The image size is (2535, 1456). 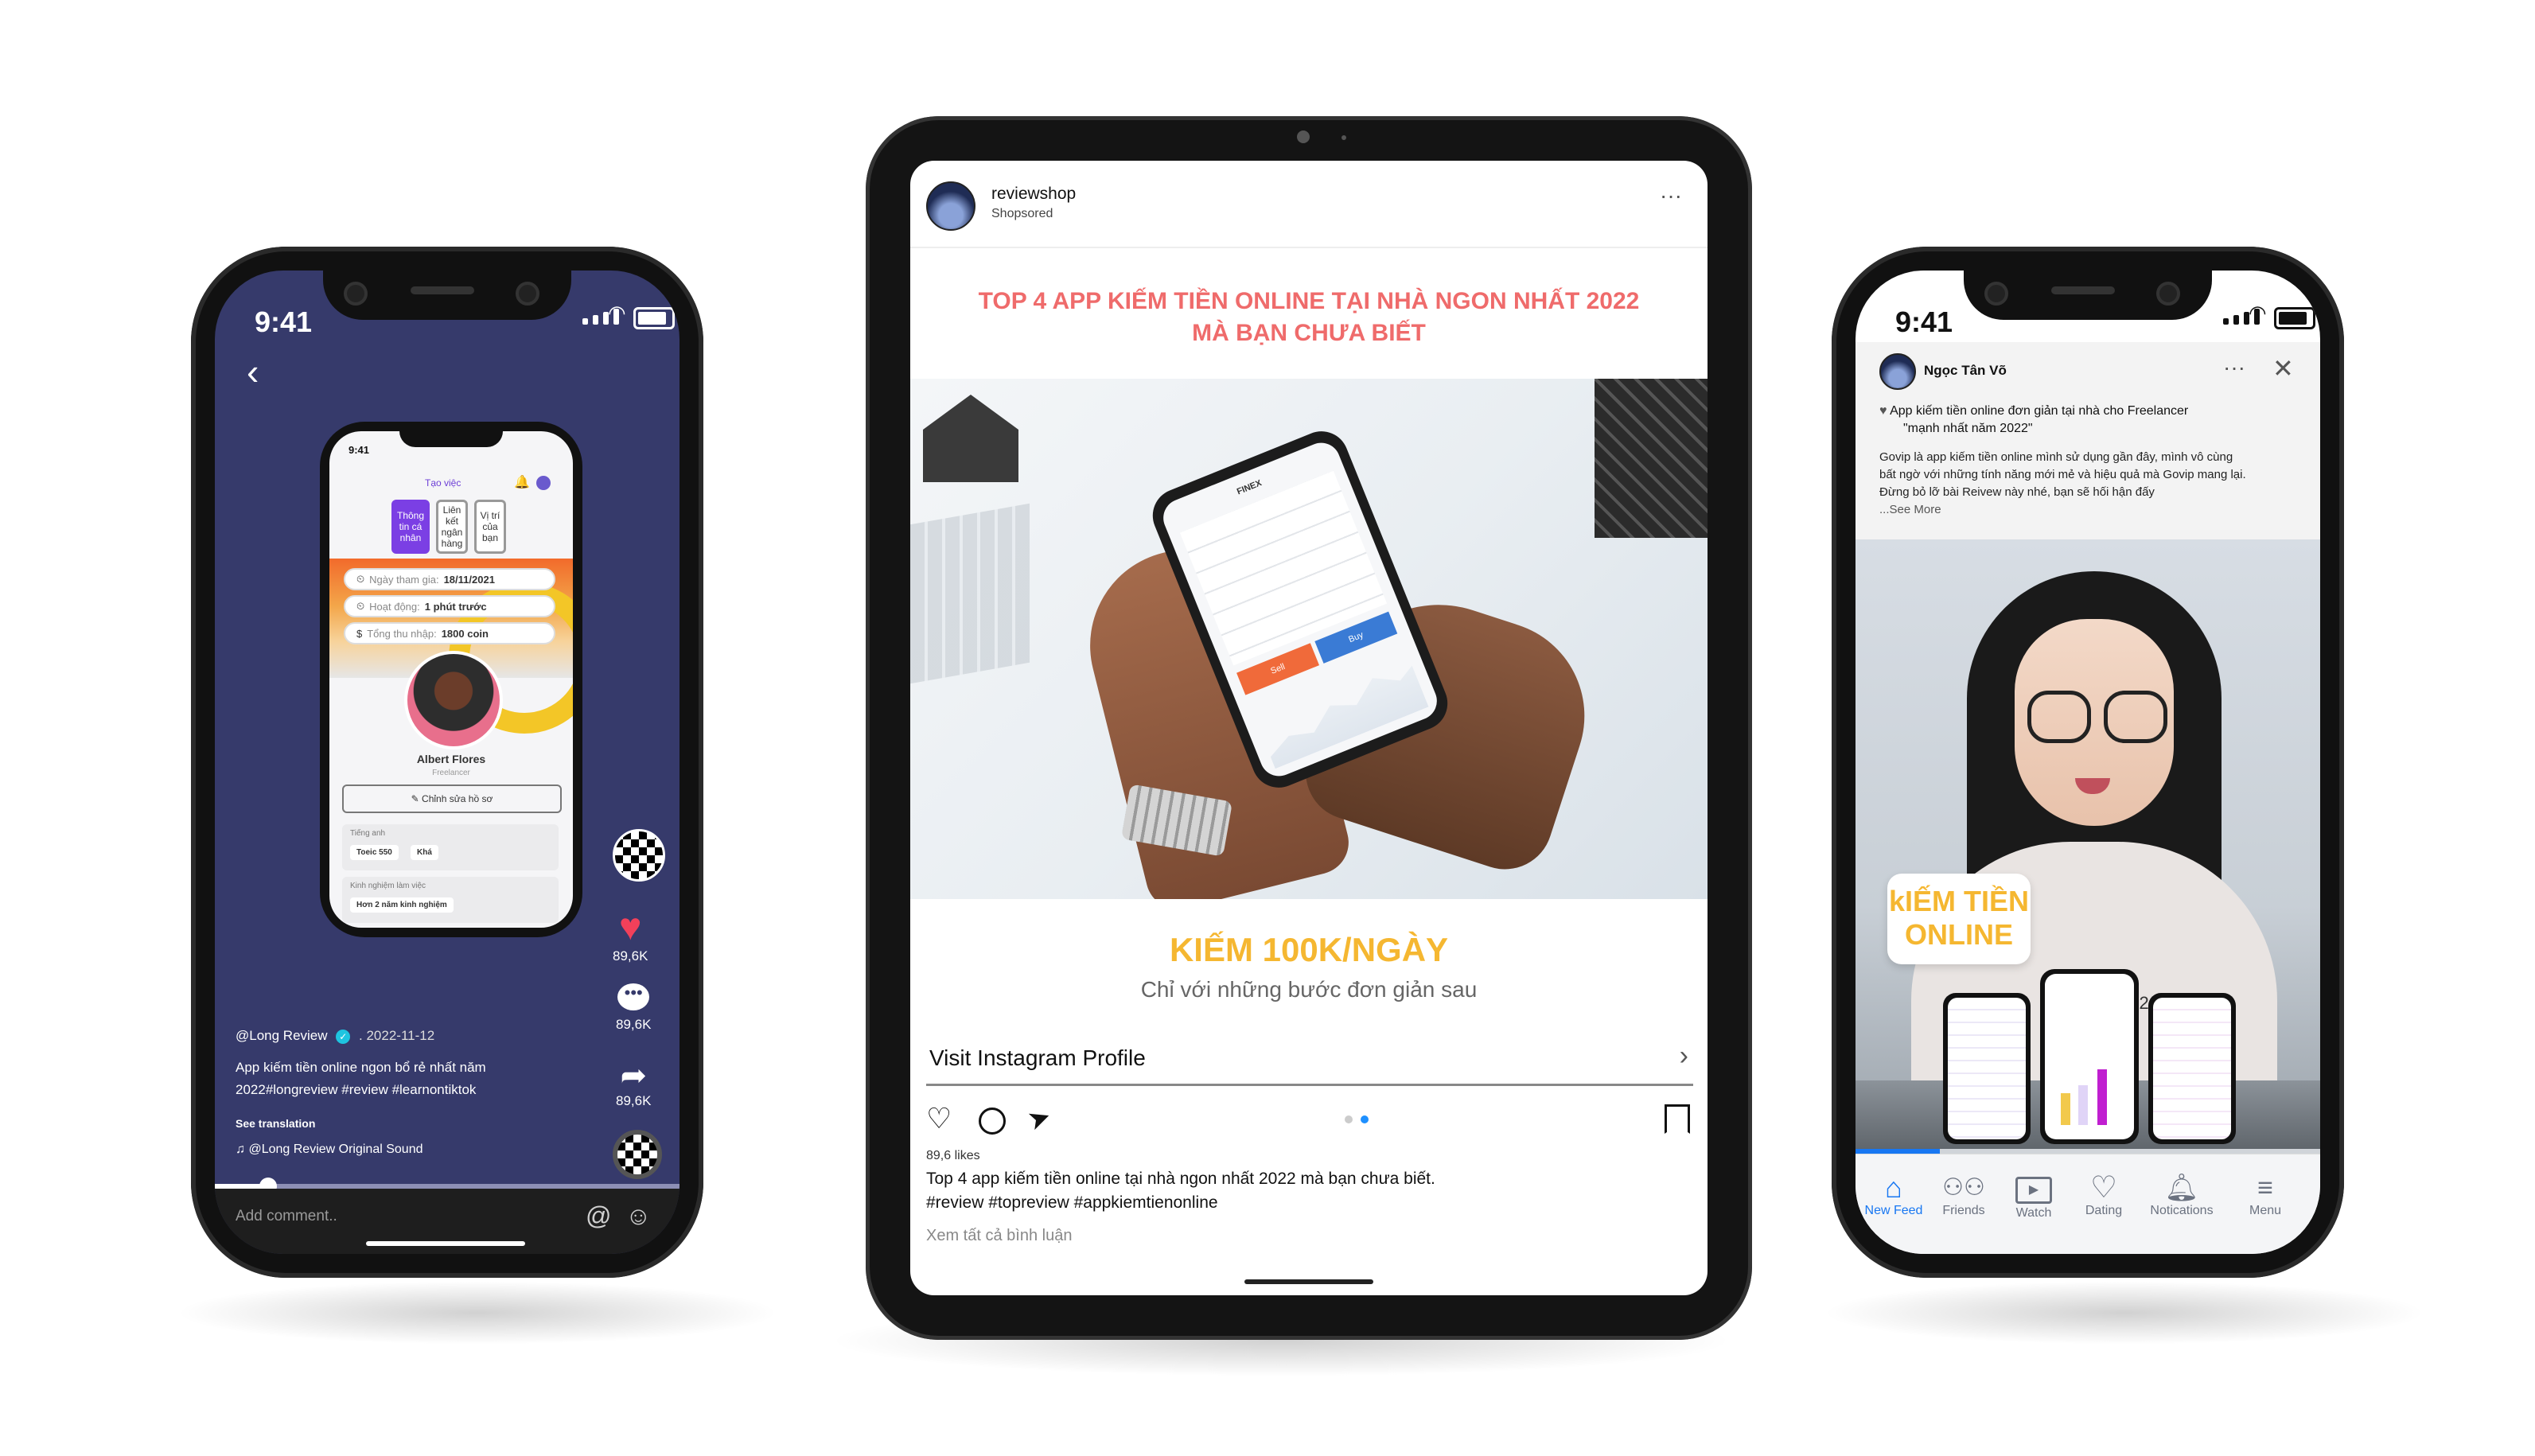 I want to click on sound-name: @Long Review Original Sound, so click(x=335, y=1149).